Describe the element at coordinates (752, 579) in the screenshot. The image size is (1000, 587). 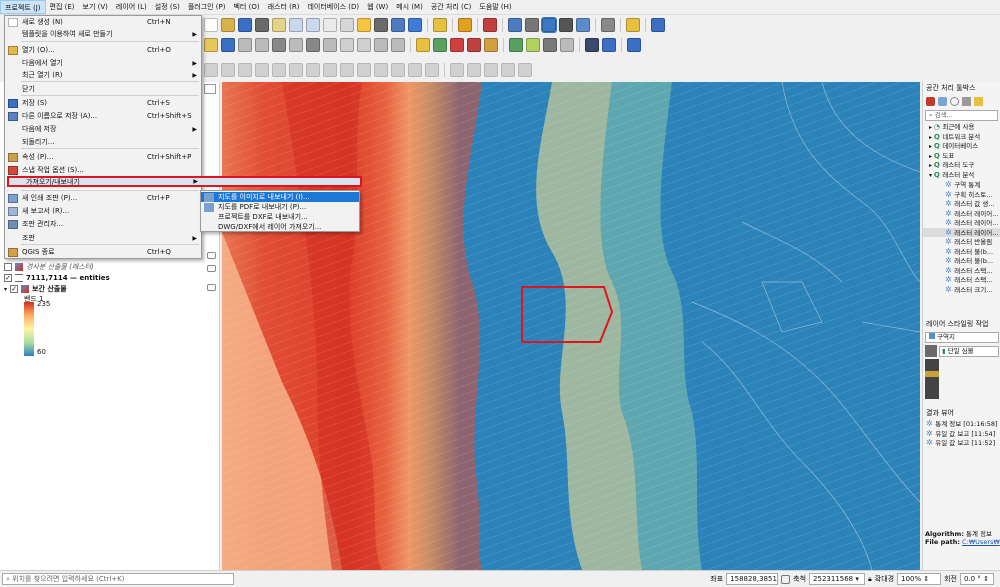
I see `coordinate-field: 158828,385108` at that location.